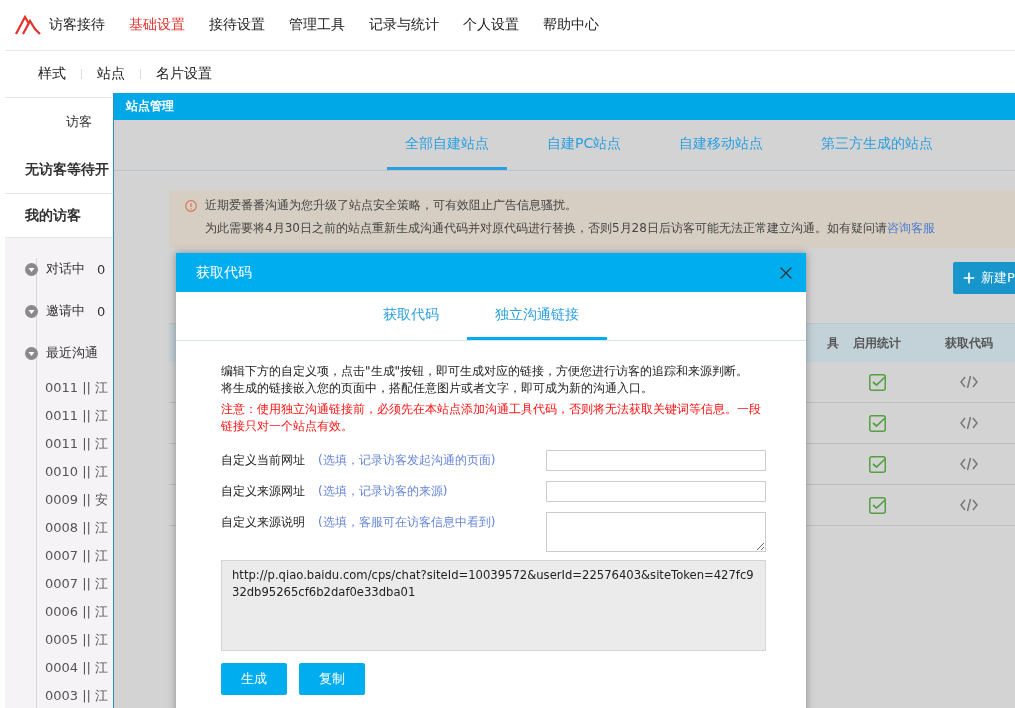 The width and height of the screenshot is (1015, 708). I want to click on logo-icon, so click(28, 25).